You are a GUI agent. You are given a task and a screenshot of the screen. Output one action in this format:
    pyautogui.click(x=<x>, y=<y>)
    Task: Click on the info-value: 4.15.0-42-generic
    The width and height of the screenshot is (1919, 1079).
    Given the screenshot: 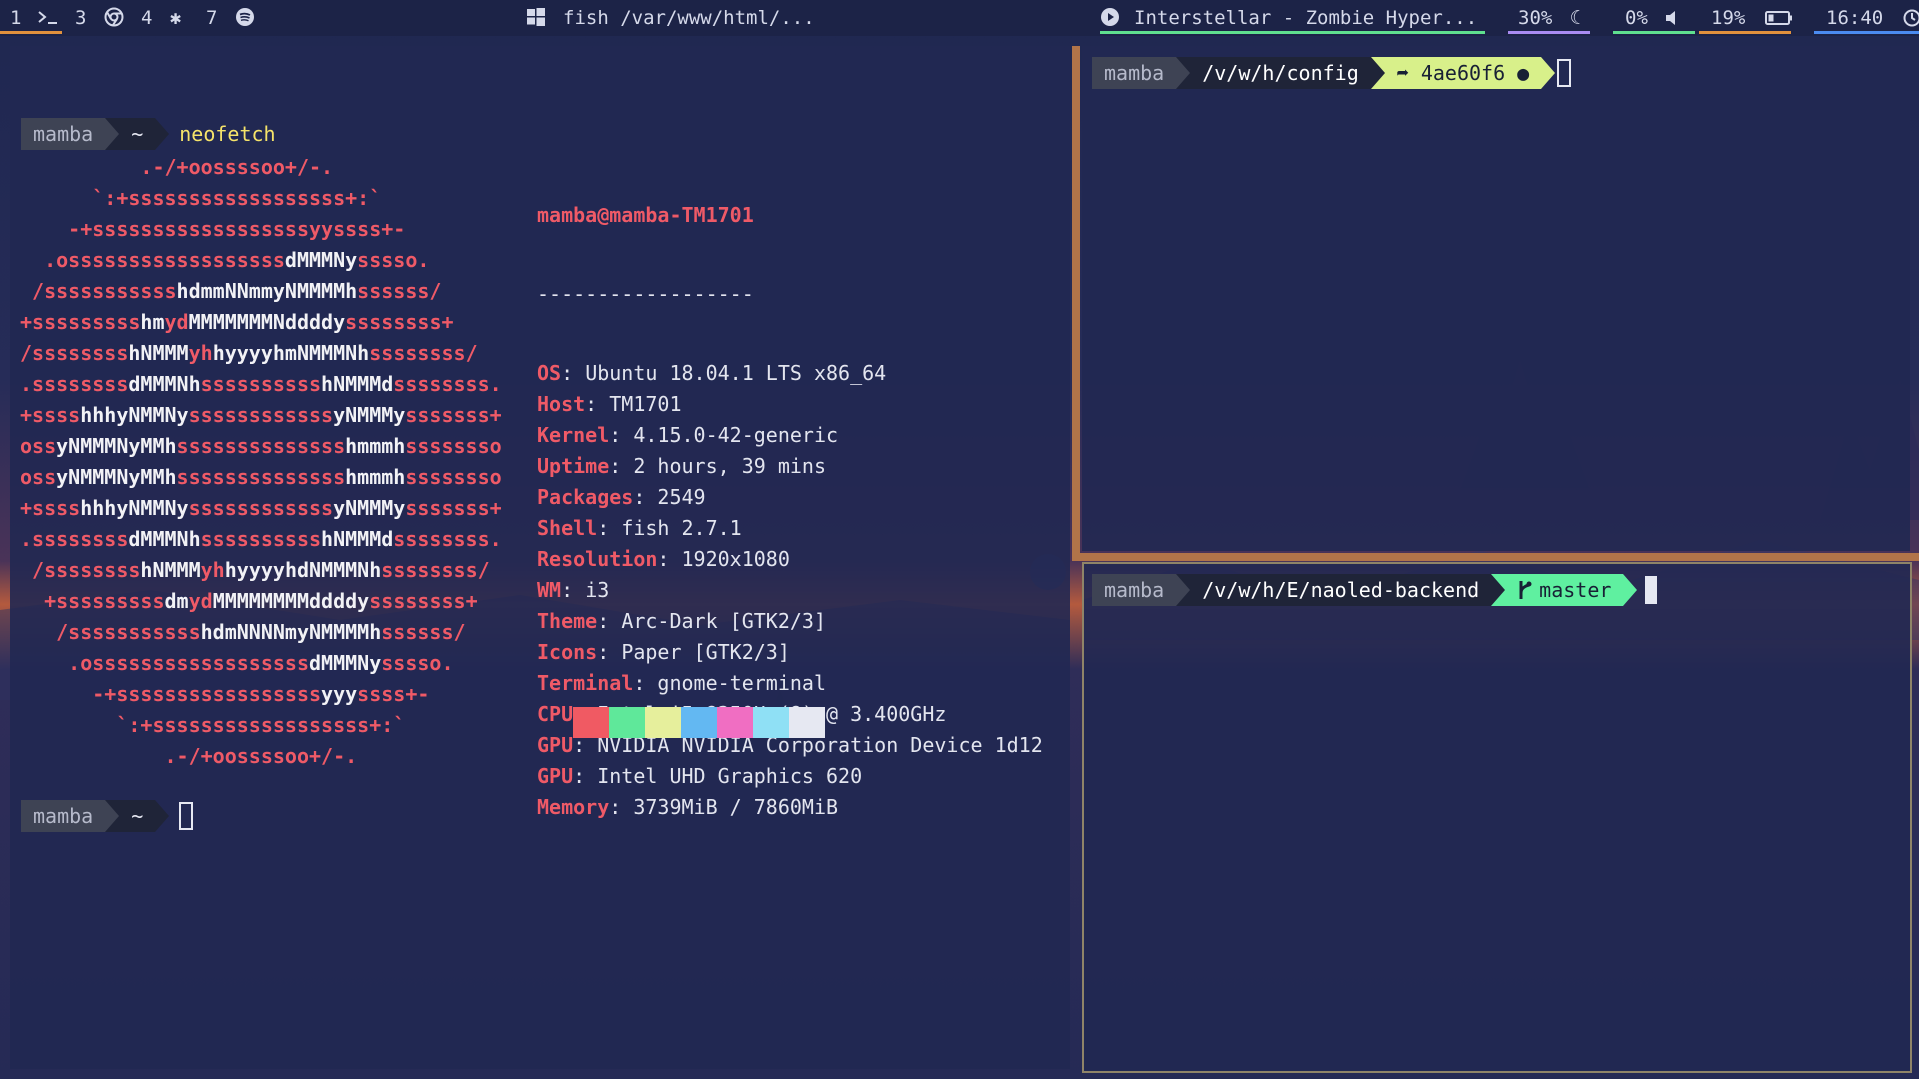 What is the action you would take?
    pyautogui.click(x=736, y=435)
    